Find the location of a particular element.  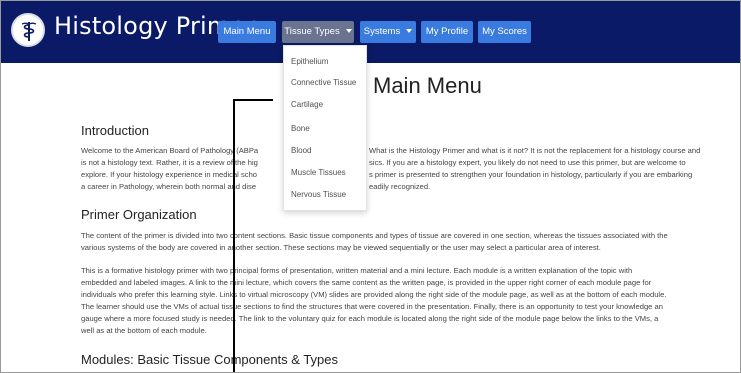

text-line: eadily recognized. is located at coordinates (400, 186).